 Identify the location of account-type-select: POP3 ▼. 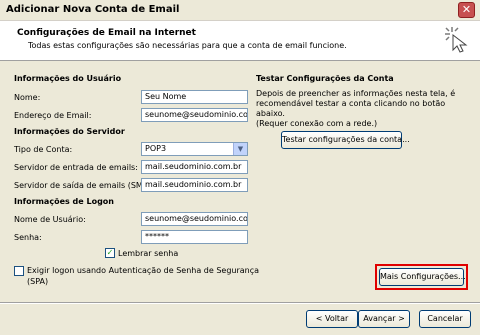
(194, 149).